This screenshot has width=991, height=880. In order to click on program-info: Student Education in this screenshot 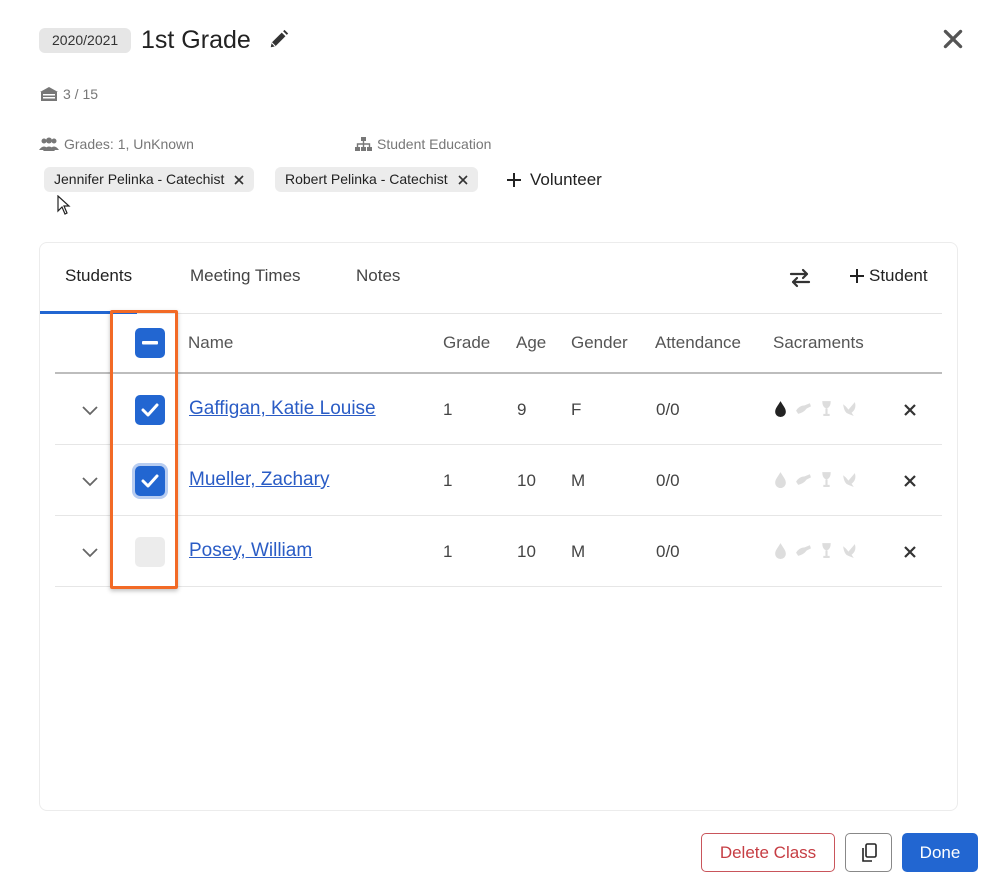, I will do `click(423, 144)`.